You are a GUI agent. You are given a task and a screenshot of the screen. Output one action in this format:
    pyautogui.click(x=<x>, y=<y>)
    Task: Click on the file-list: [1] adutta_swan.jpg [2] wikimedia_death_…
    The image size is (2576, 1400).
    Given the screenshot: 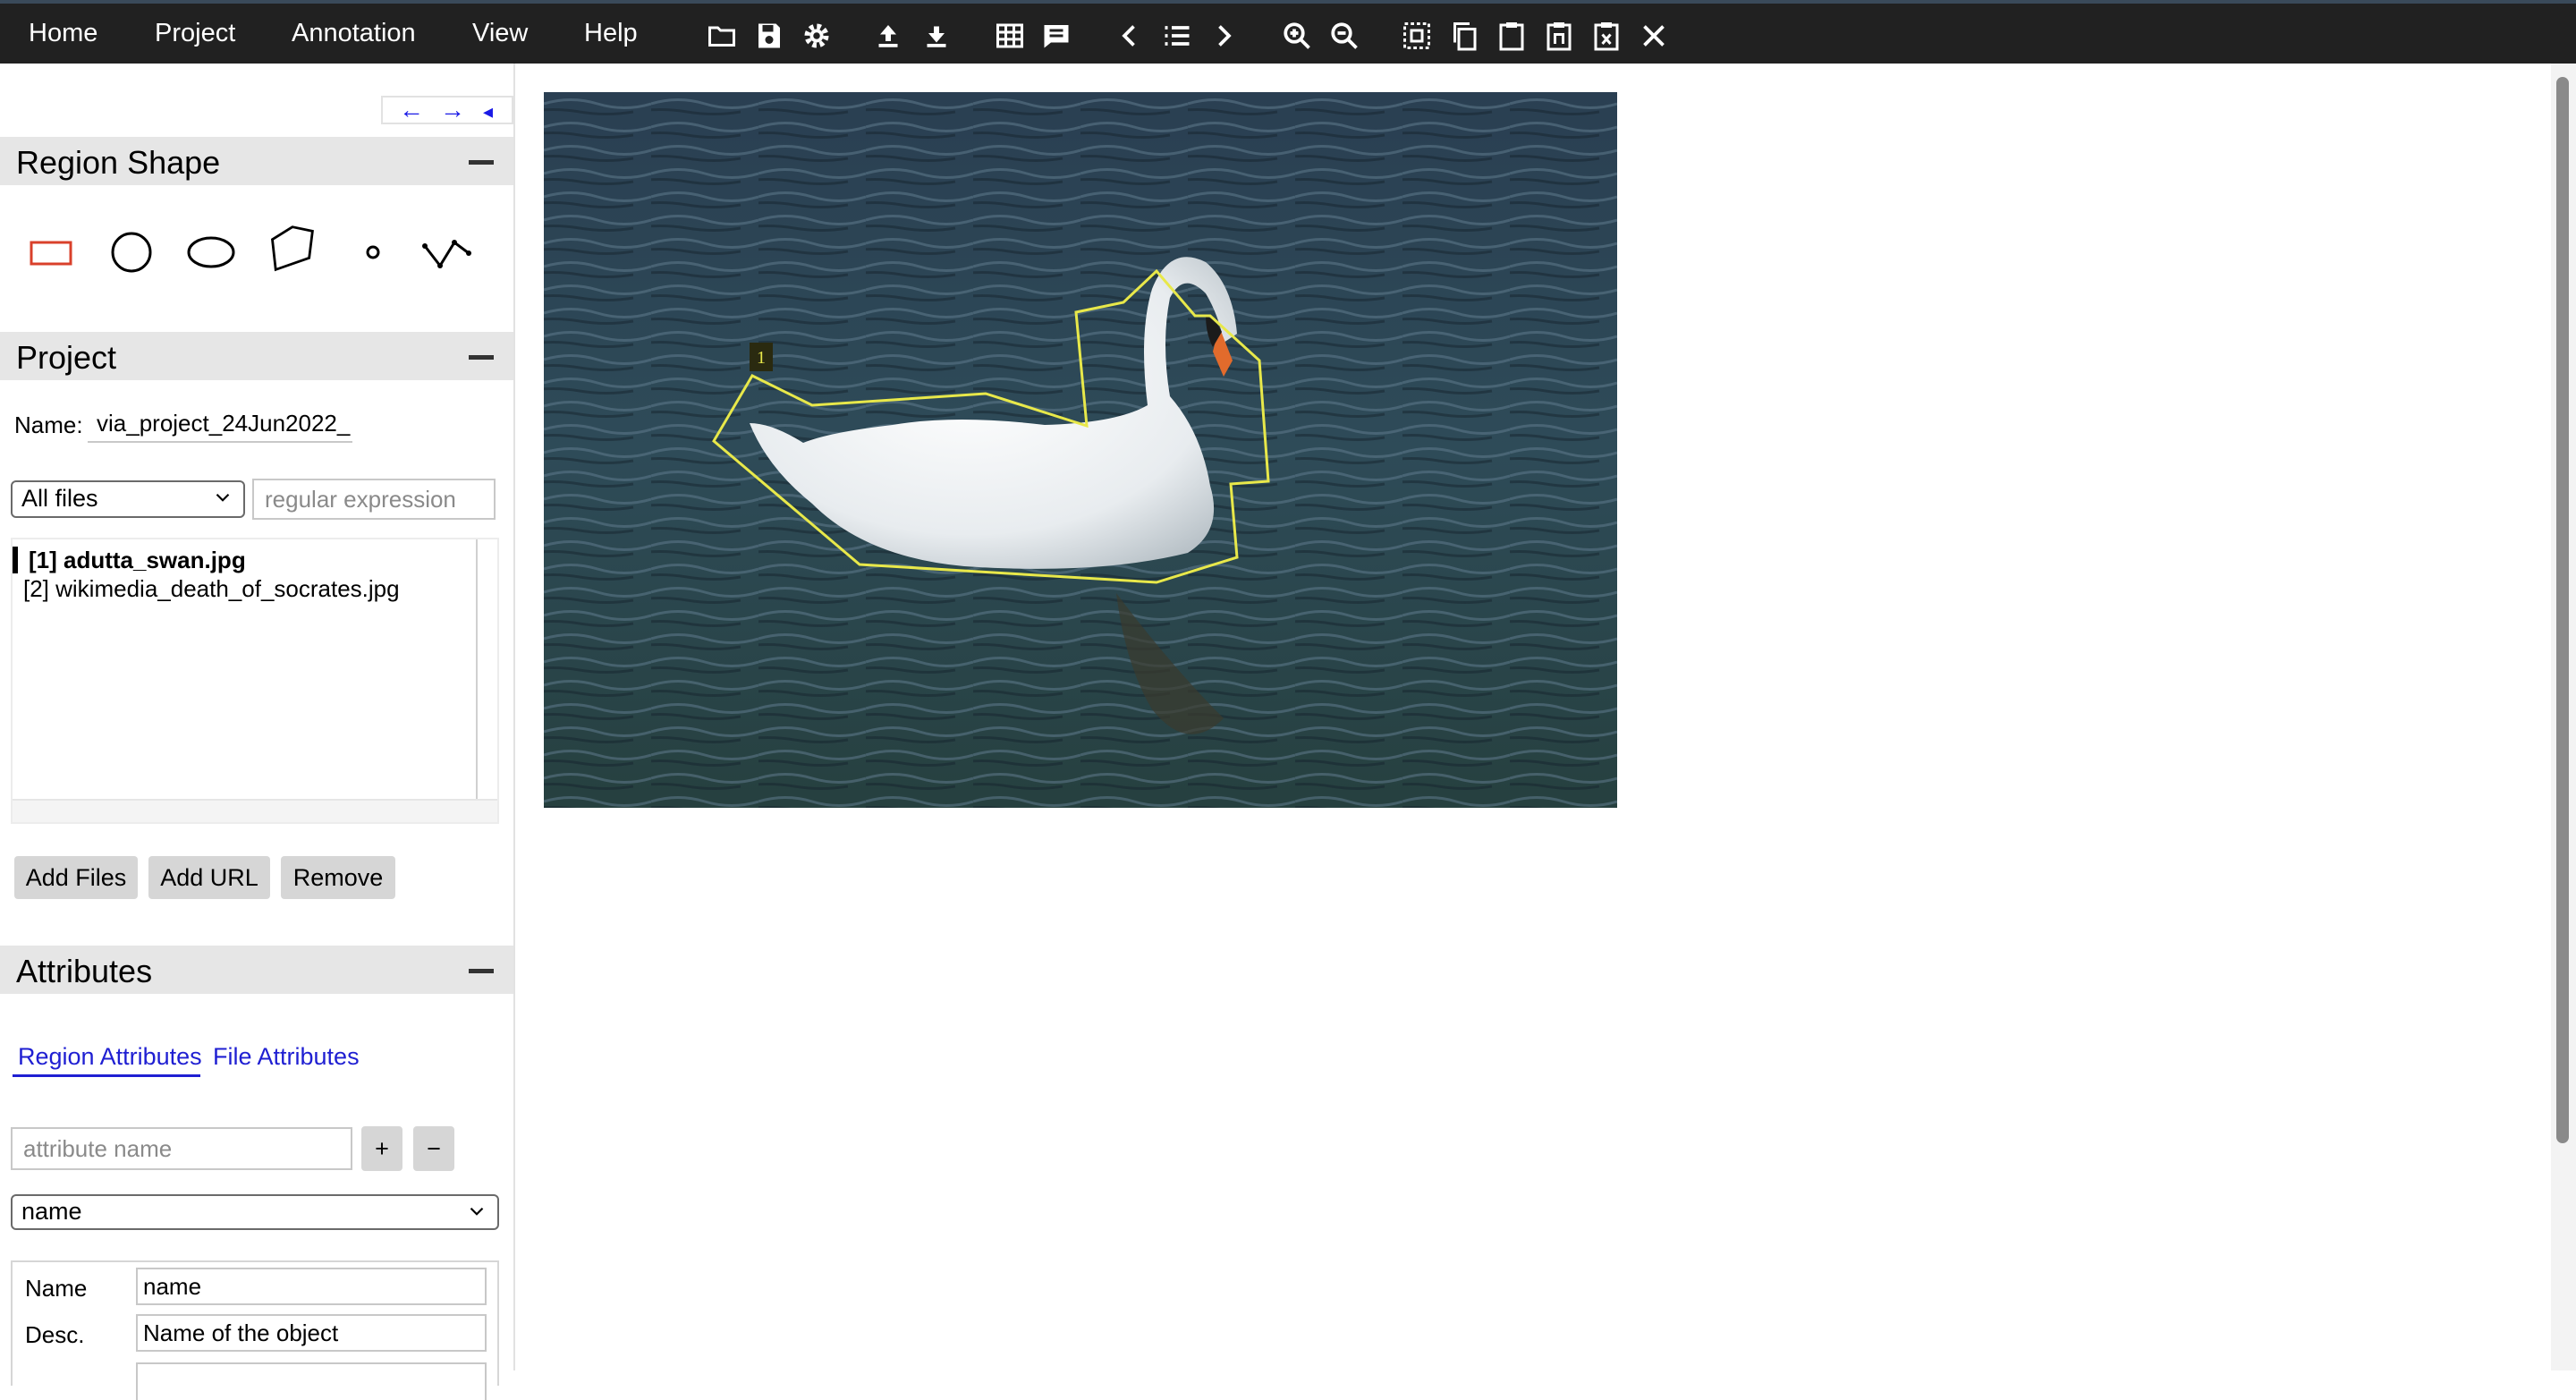 What is the action you would take?
    pyautogui.click(x=255, y=681)
    